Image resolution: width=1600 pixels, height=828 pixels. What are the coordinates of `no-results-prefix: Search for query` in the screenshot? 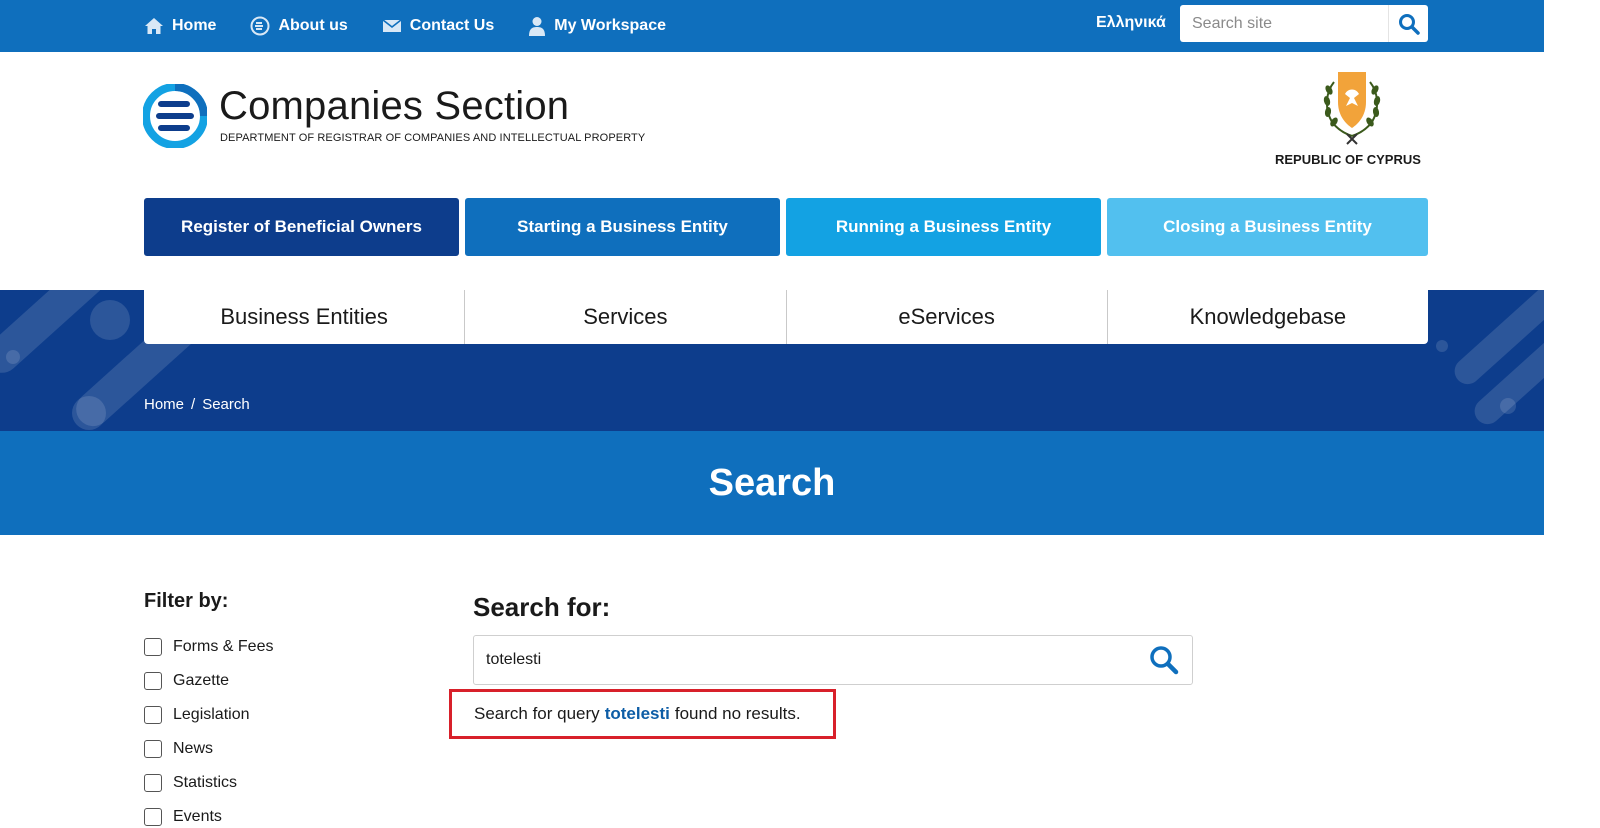 It's located at (537, 713).